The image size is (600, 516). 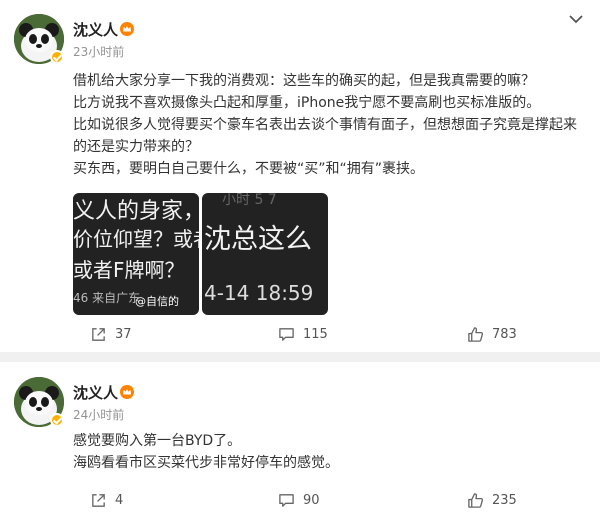 What do you see at coordinates (327, 452) in the screenshot?
I see `post-text: 感觉要购入第一台BYD了。 海鸥看看市区买菜代步非常好停车的感觉。` at bounding box center [327, 452].